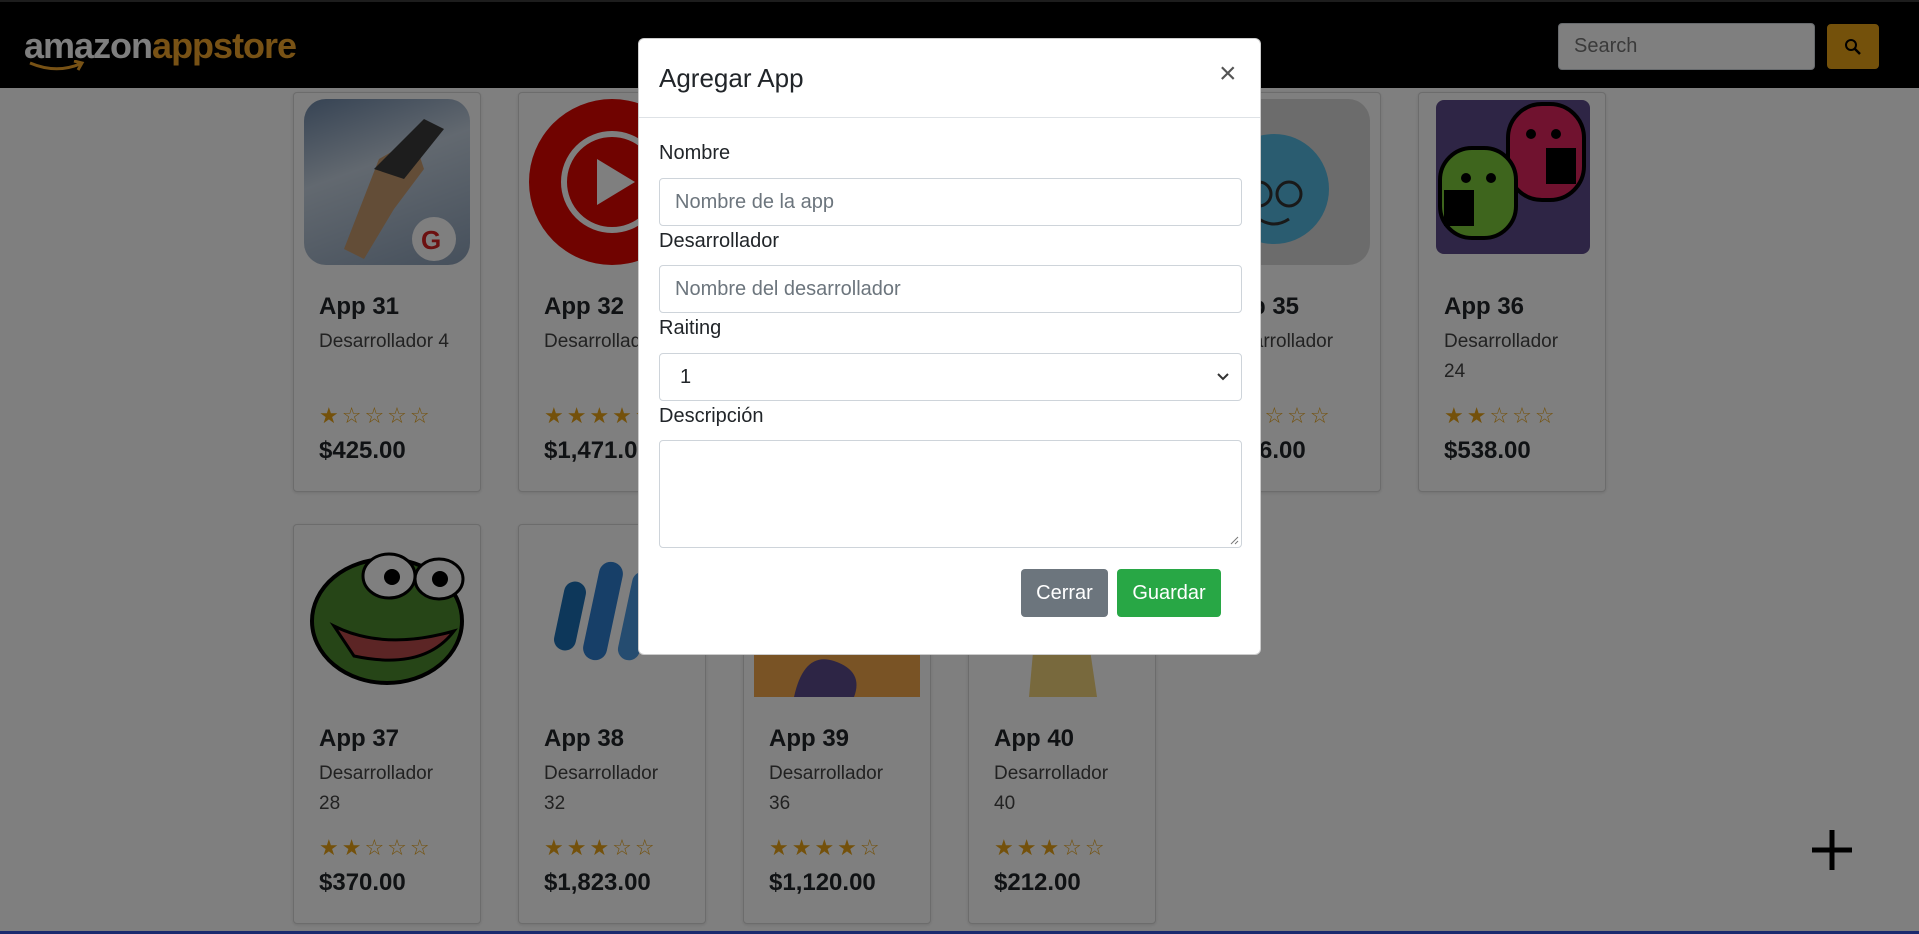 The width and height of the screenshot is (1919, 934). What do you see at coordinates (690, 328) in the screenshot?
I see `rating-label: Raiting` at bounding box center [690, 328].